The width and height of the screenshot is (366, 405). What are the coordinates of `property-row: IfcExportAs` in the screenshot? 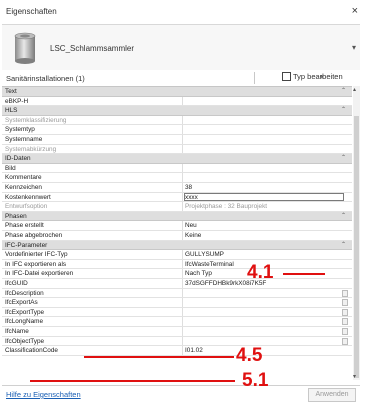 It's located at (177, 303).